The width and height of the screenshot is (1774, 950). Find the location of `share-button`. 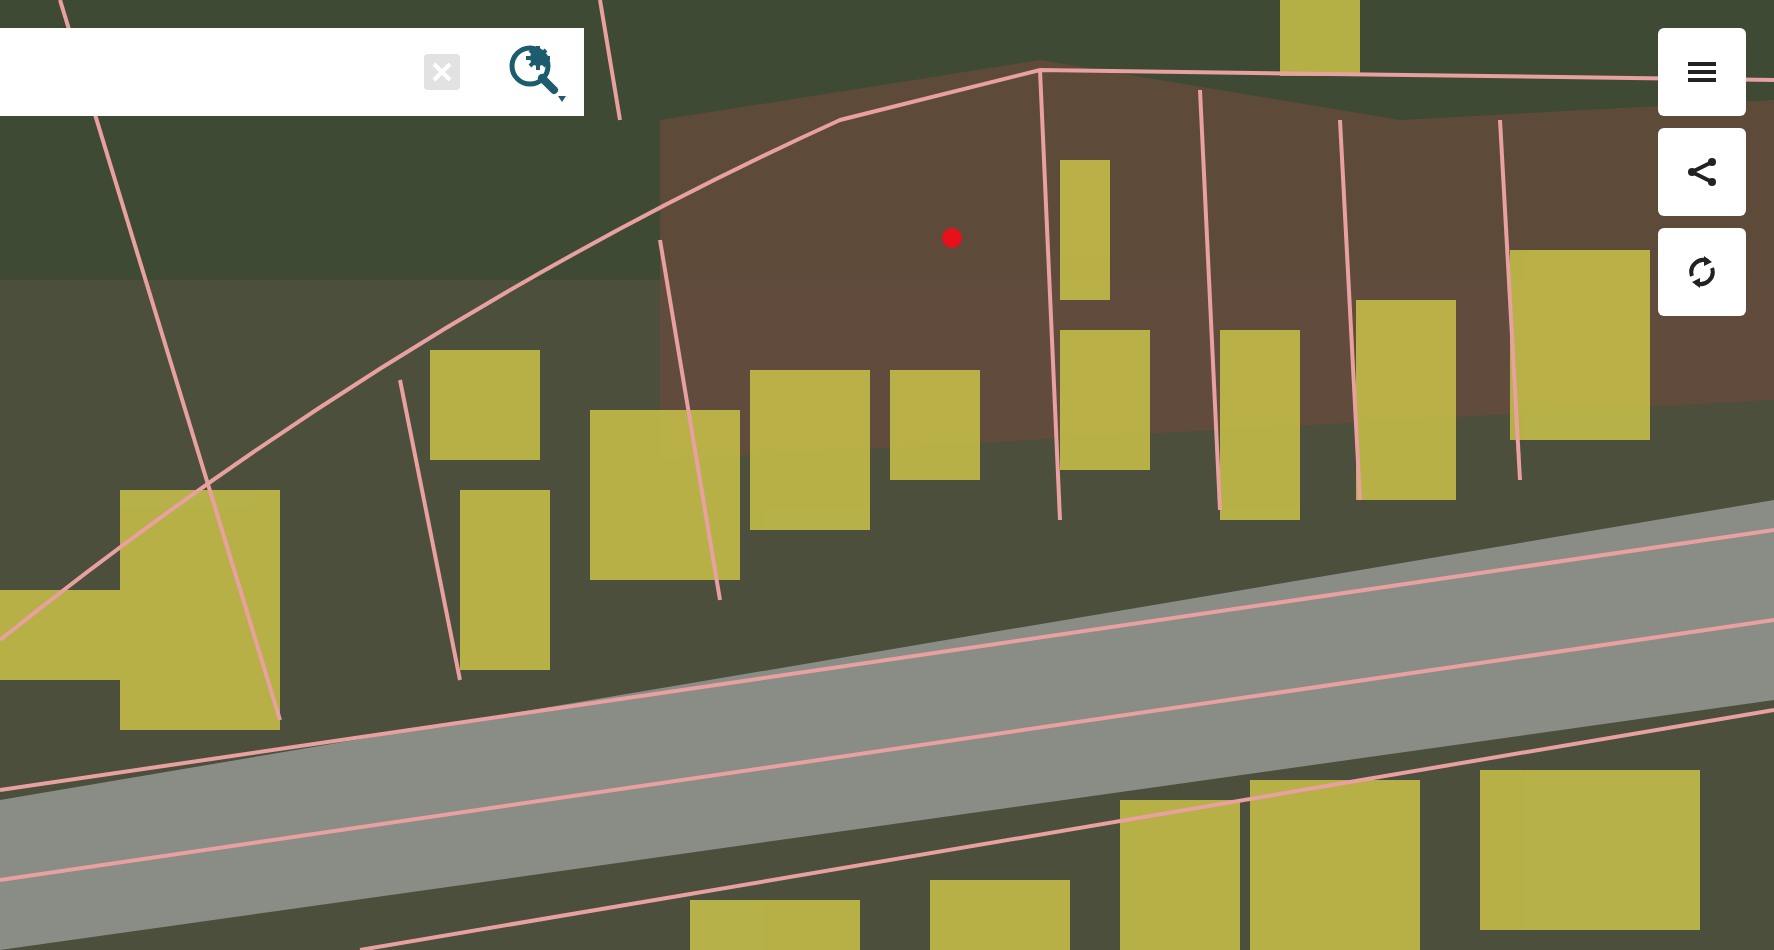

share-button is located at coordinates (1702, 172).